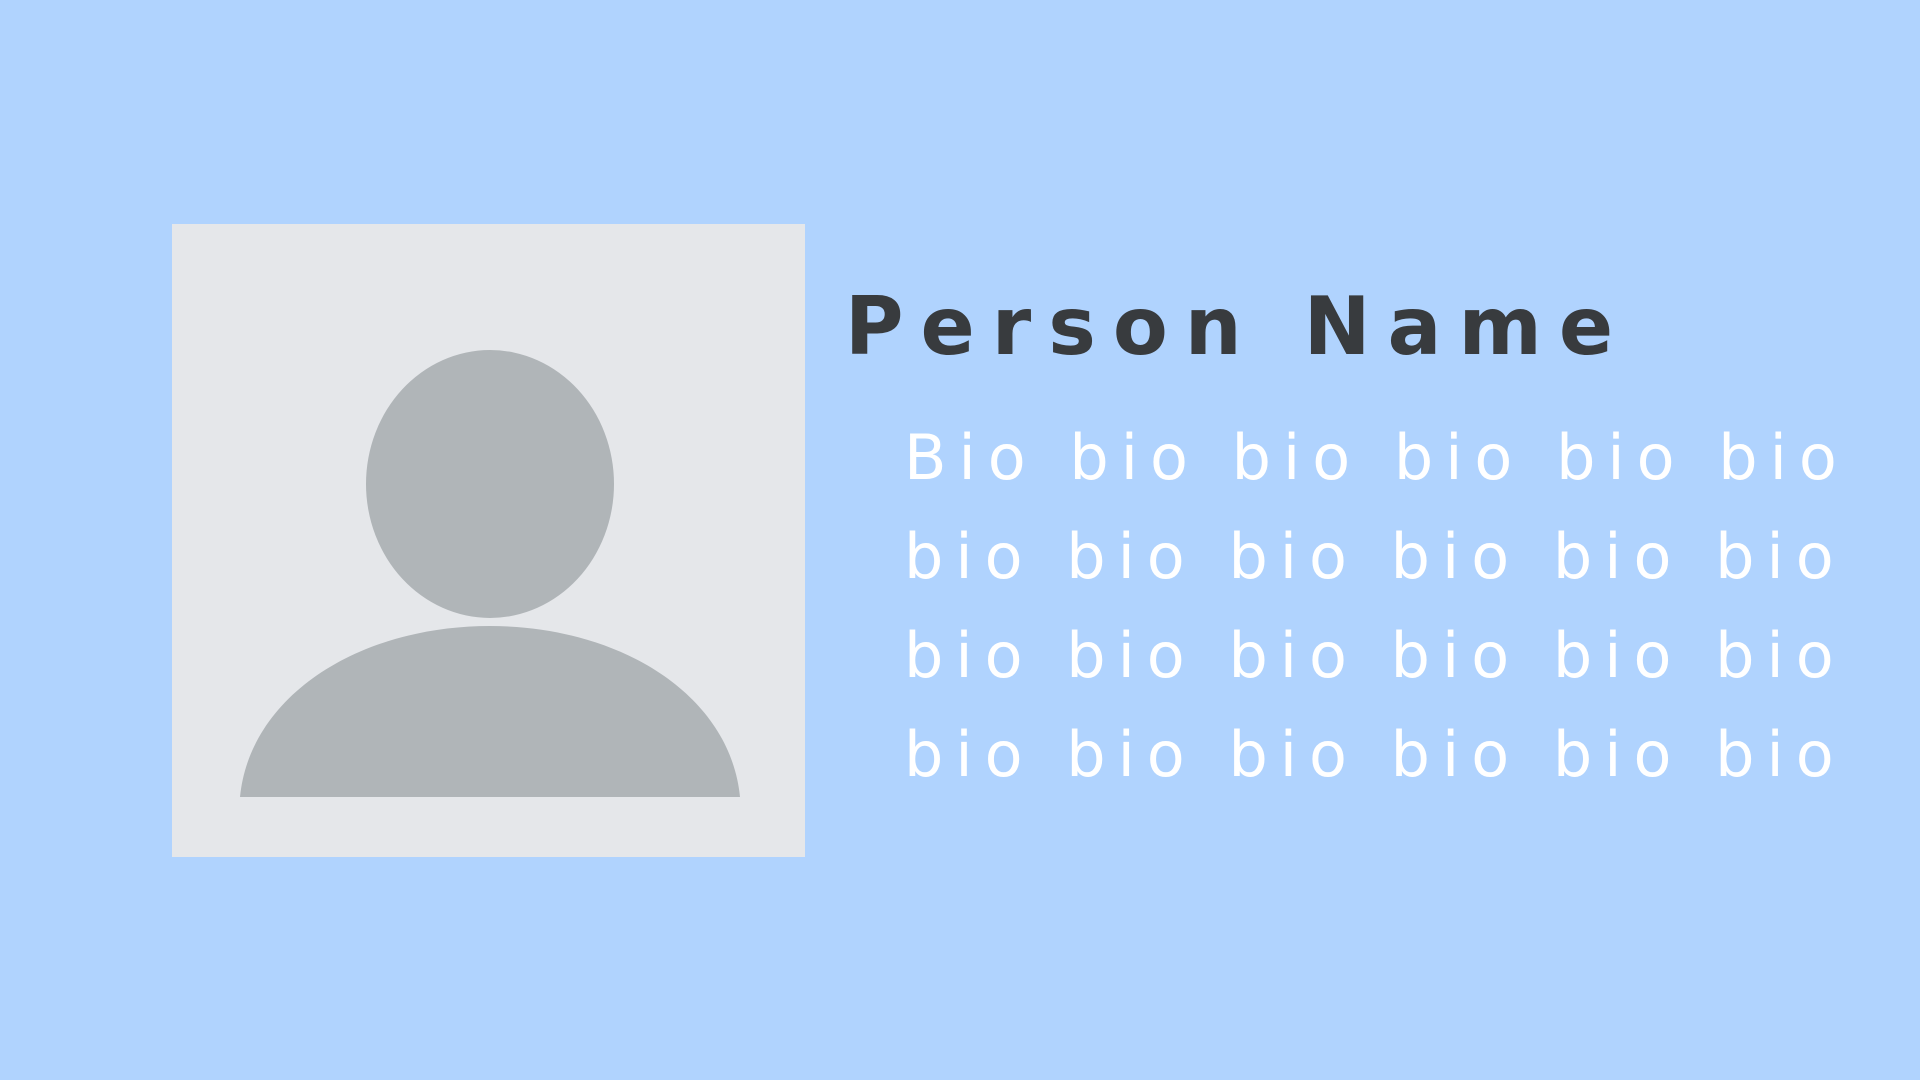 The image size is (1920, 1080). What do you see at coordinates (1376, 457) in the screenshot?
I see `bio-line: Bio bio bio bio bio bio` at bounding box center [1376, 457].